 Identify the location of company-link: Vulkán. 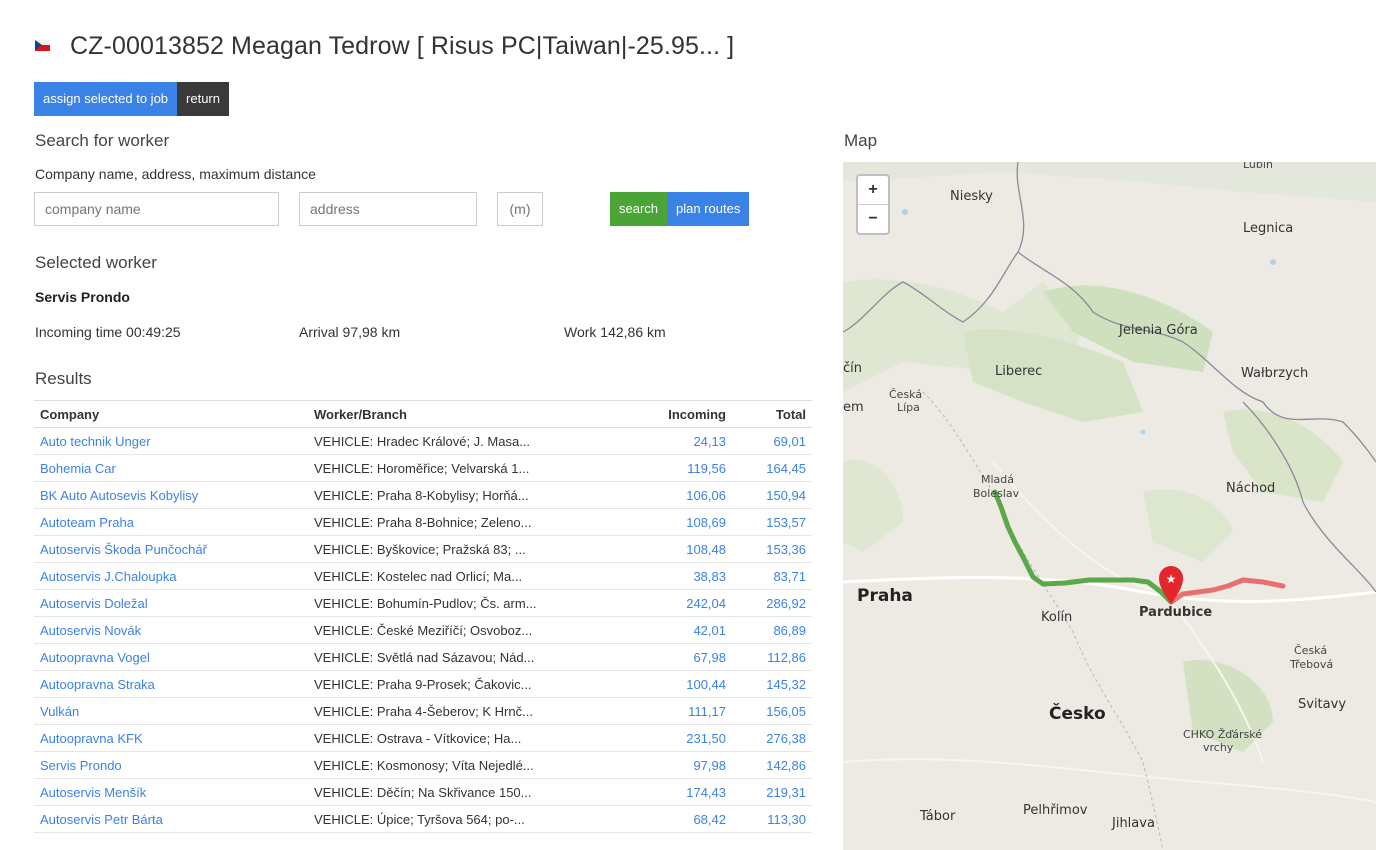
(171, 711).